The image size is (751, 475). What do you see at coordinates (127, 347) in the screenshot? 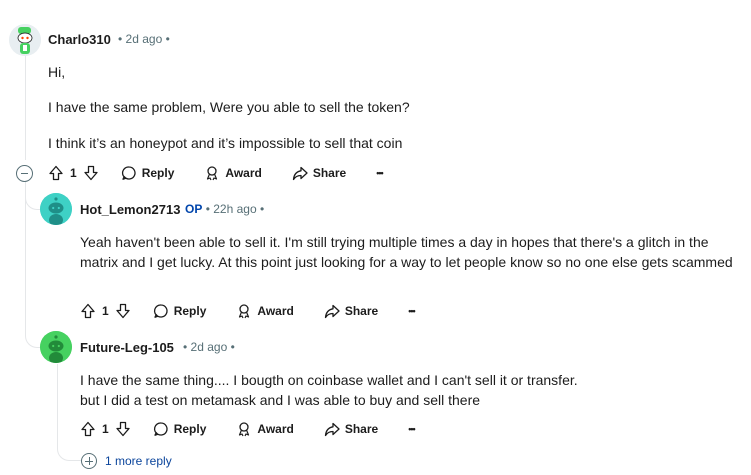
I see `comment-author: Future-Leg-105` at bounding box center [127, 347].